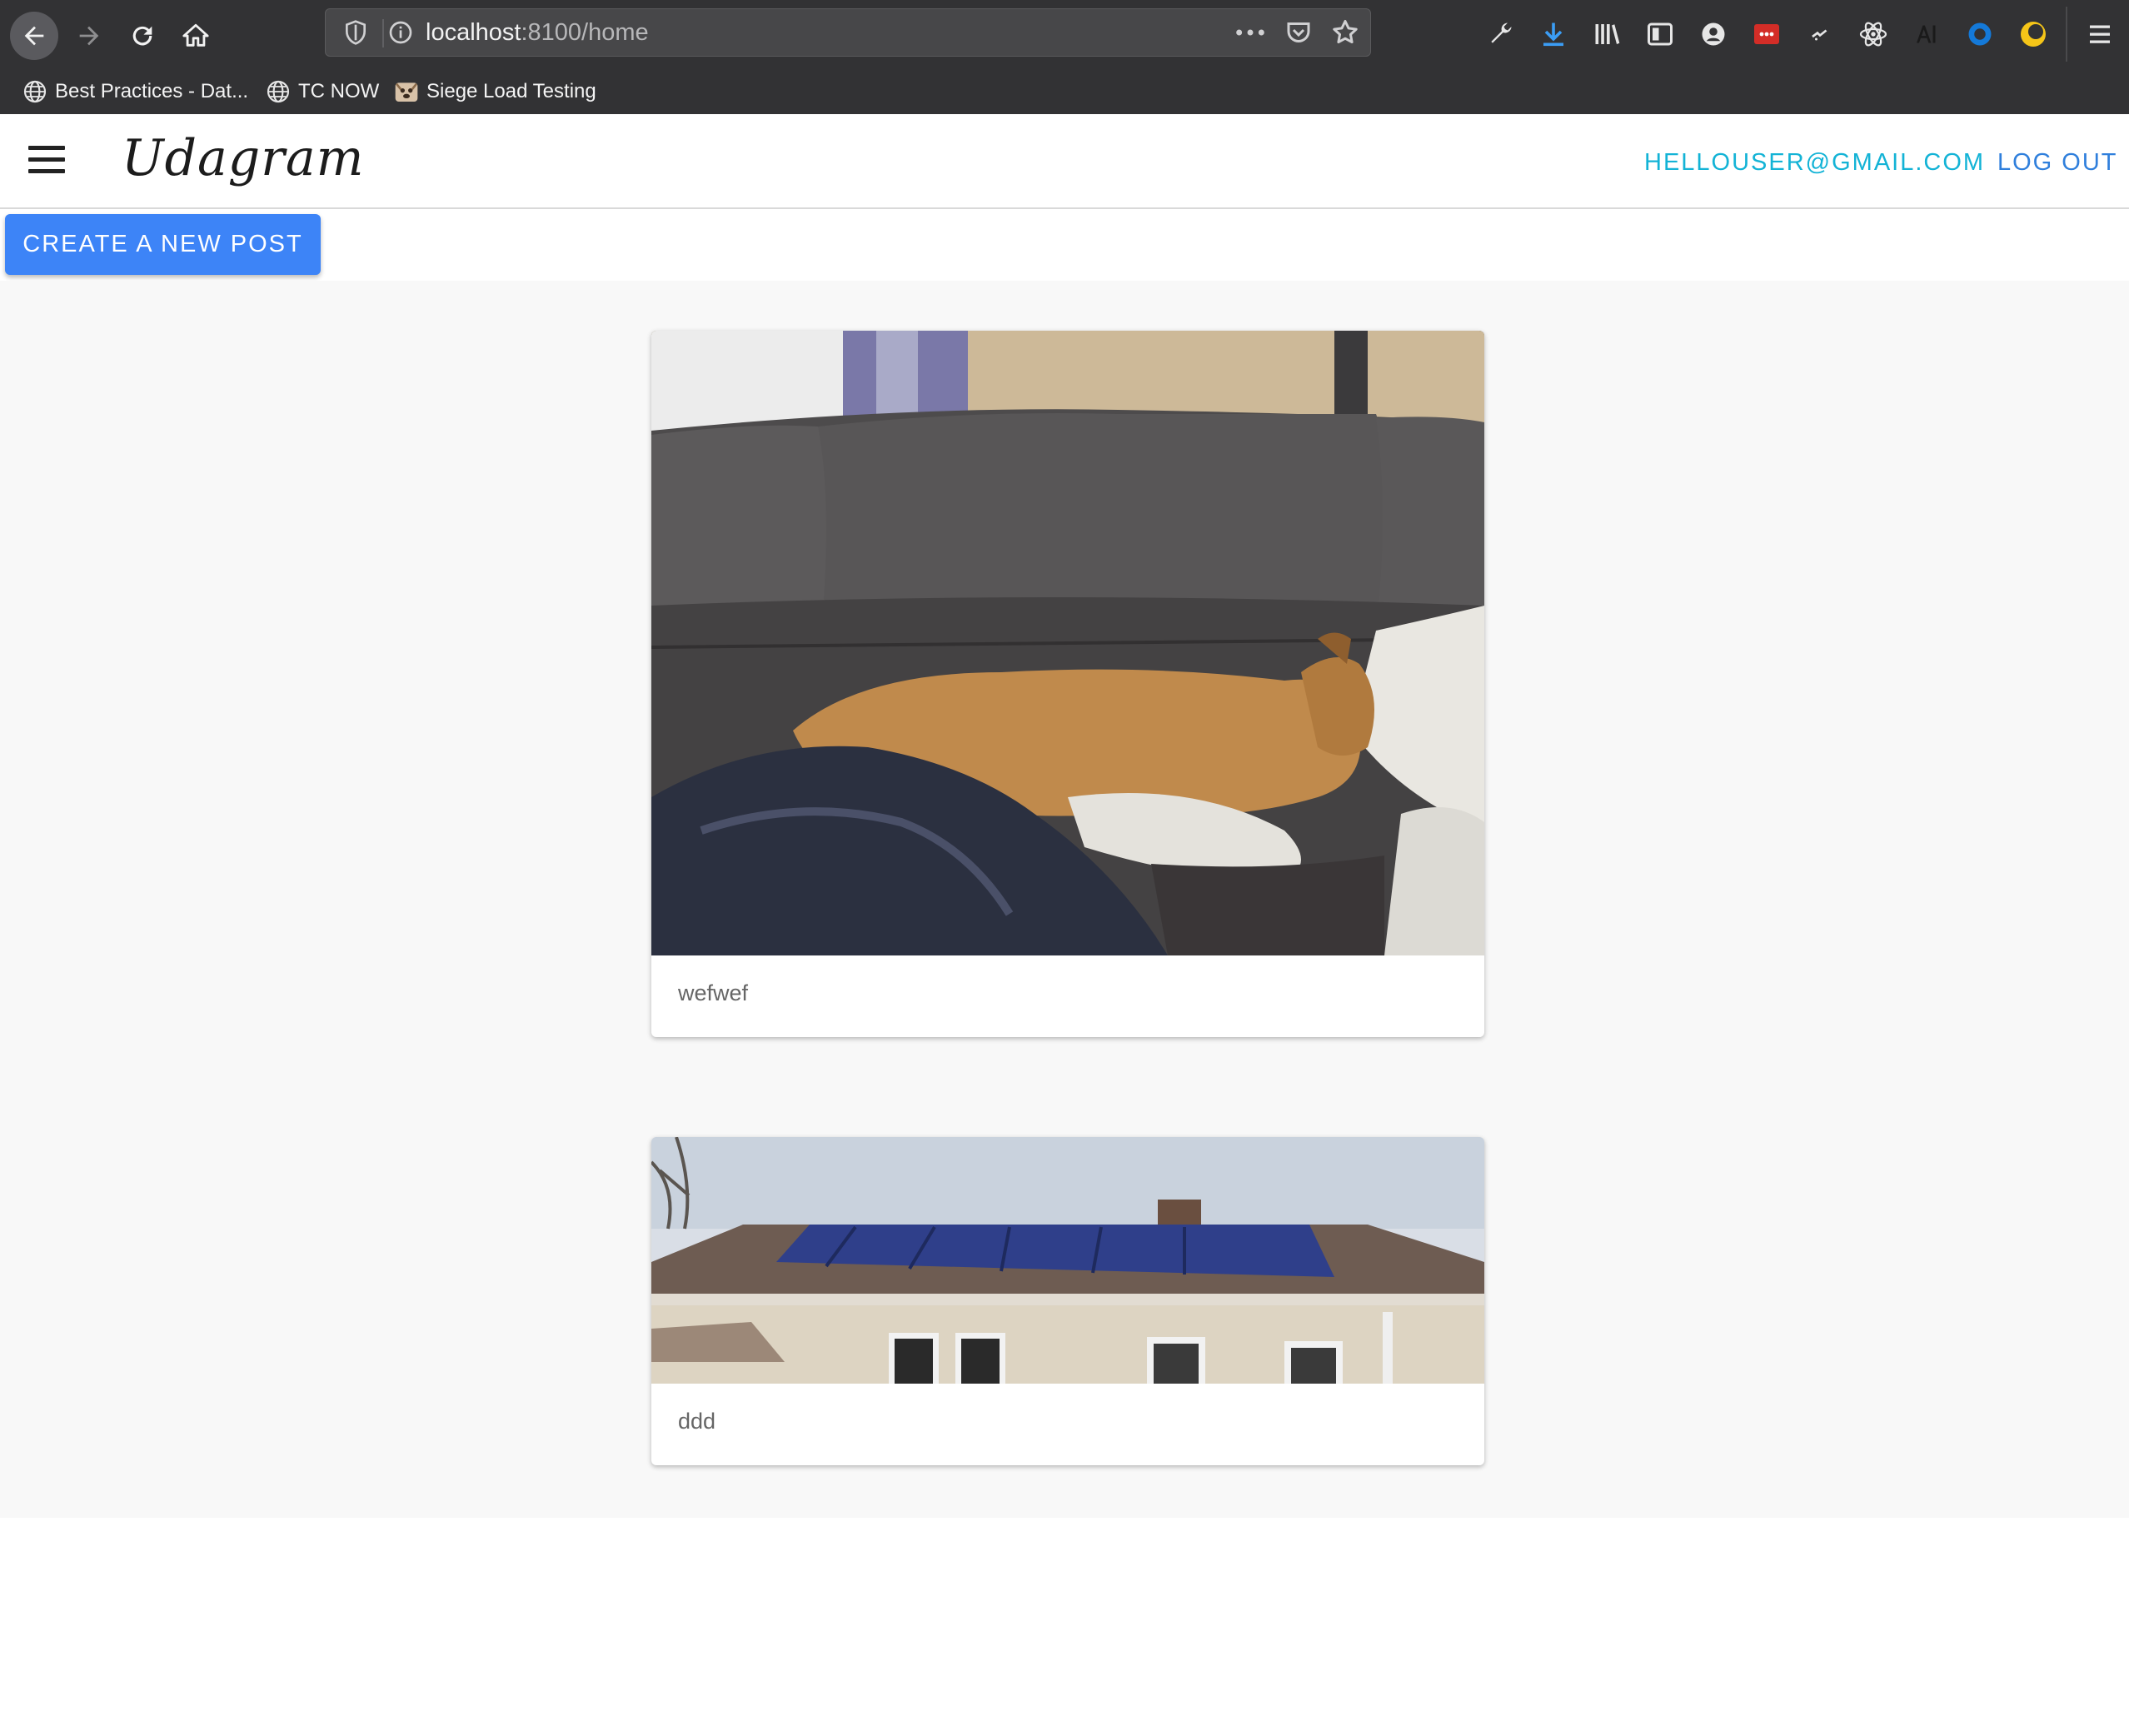  I want to click on library-icon, so click(1607, 34).